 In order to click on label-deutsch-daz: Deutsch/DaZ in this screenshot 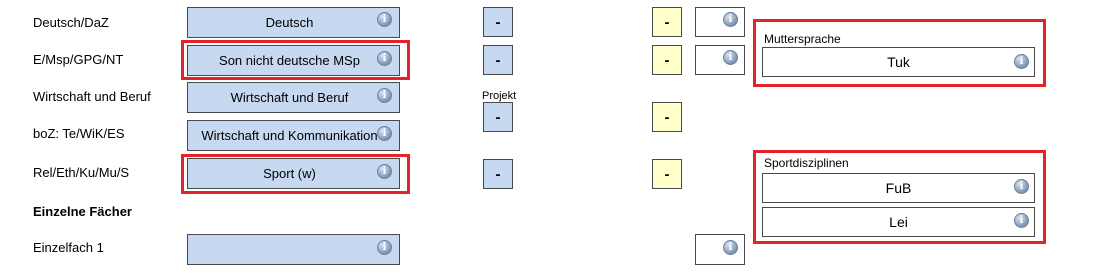, I will do `click(71, 22)`.